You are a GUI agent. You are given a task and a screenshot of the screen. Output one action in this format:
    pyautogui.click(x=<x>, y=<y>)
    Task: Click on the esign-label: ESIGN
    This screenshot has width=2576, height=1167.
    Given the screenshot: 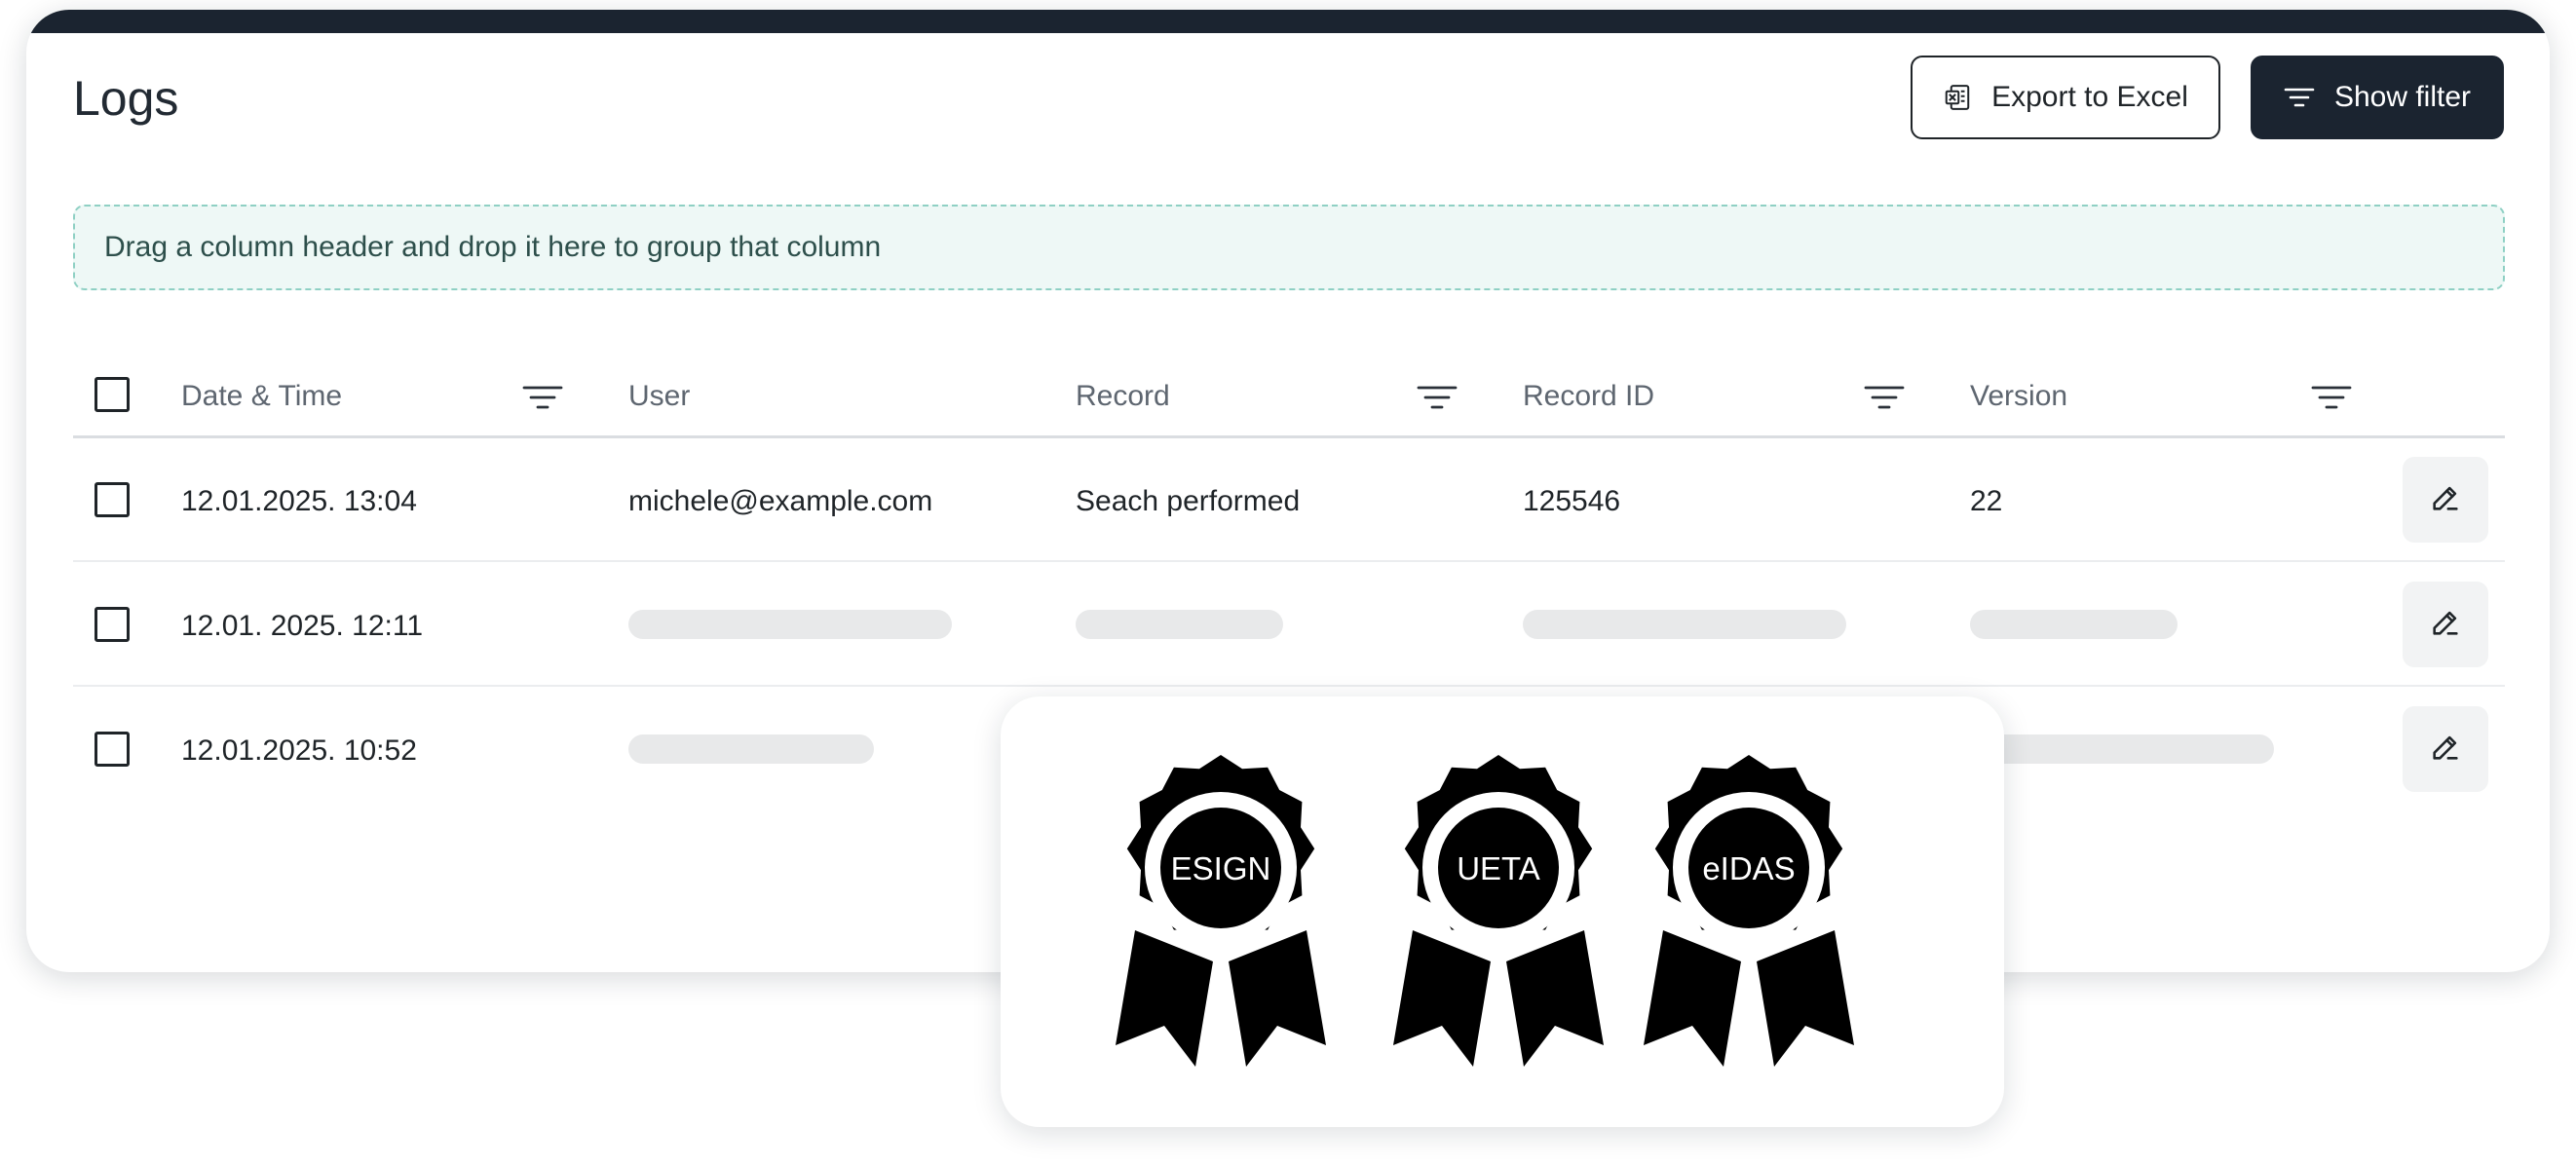 What is the action you would take?
    pyautogui.click(x=1221, y=868)
    